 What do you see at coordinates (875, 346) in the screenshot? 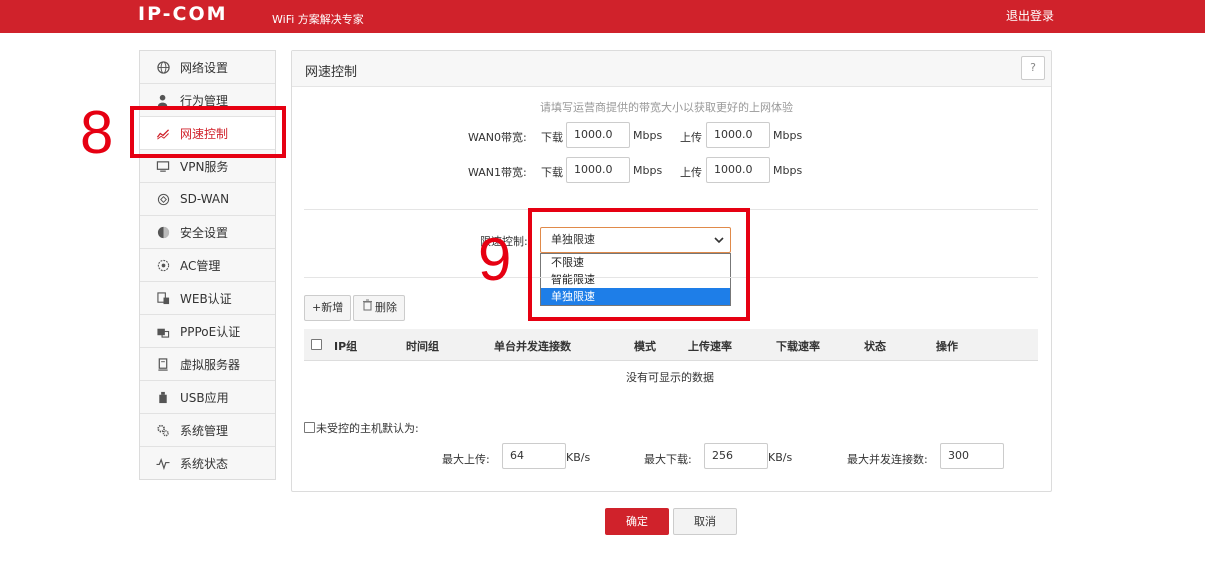
I see `col-status: 状态` at bounding box center [875, 346].